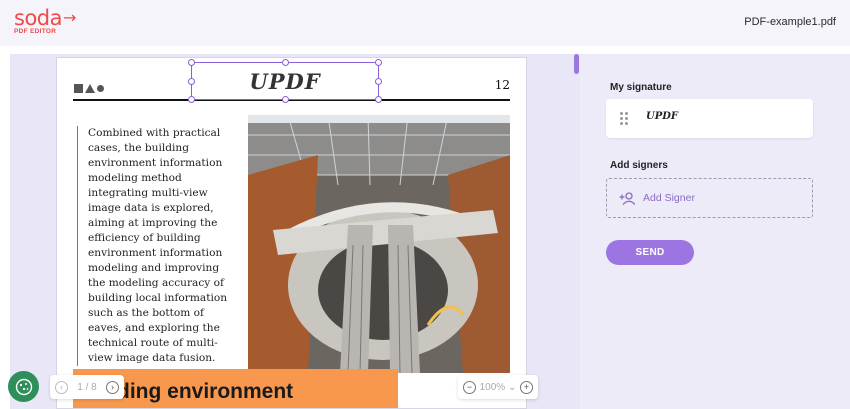 The height and width of the screenshot is (409, 850). What do you see at coordinates (624, 118) in the screenshot?
I see `drag-handle-icon` at bounding box center [624, 118].